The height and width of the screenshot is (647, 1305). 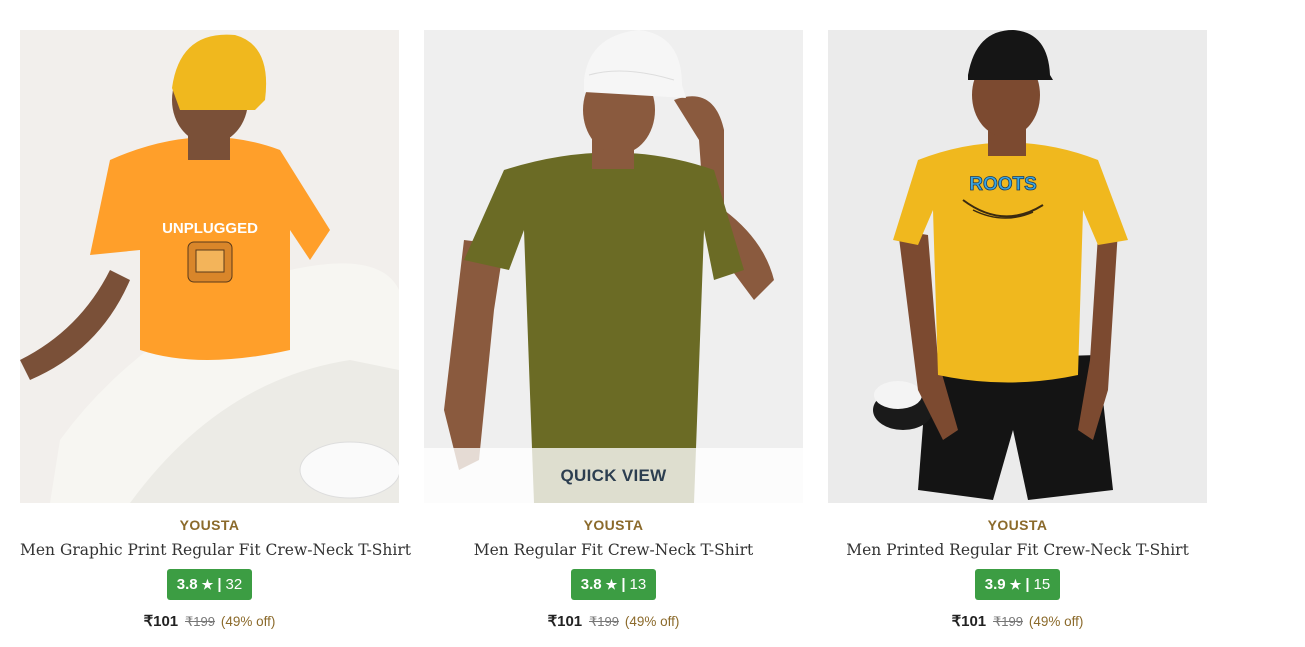 I want to click on review-count: 13, so click(x=638, y=584).